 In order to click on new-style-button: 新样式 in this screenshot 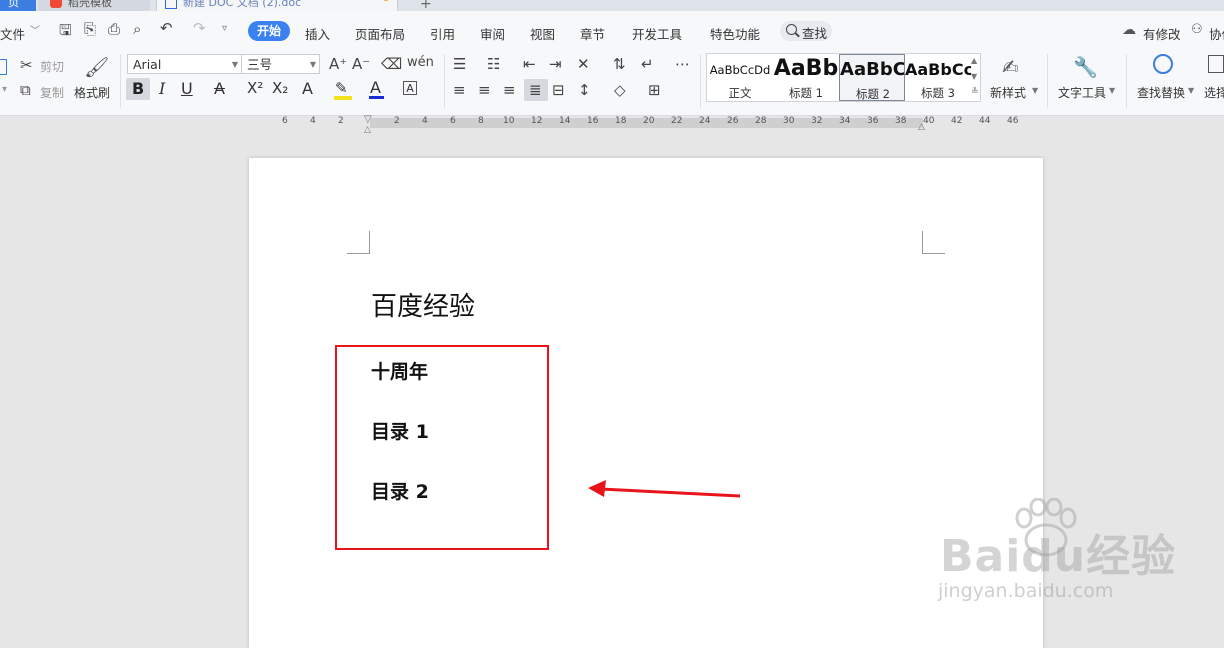, I will do `click(1008, 92)`.